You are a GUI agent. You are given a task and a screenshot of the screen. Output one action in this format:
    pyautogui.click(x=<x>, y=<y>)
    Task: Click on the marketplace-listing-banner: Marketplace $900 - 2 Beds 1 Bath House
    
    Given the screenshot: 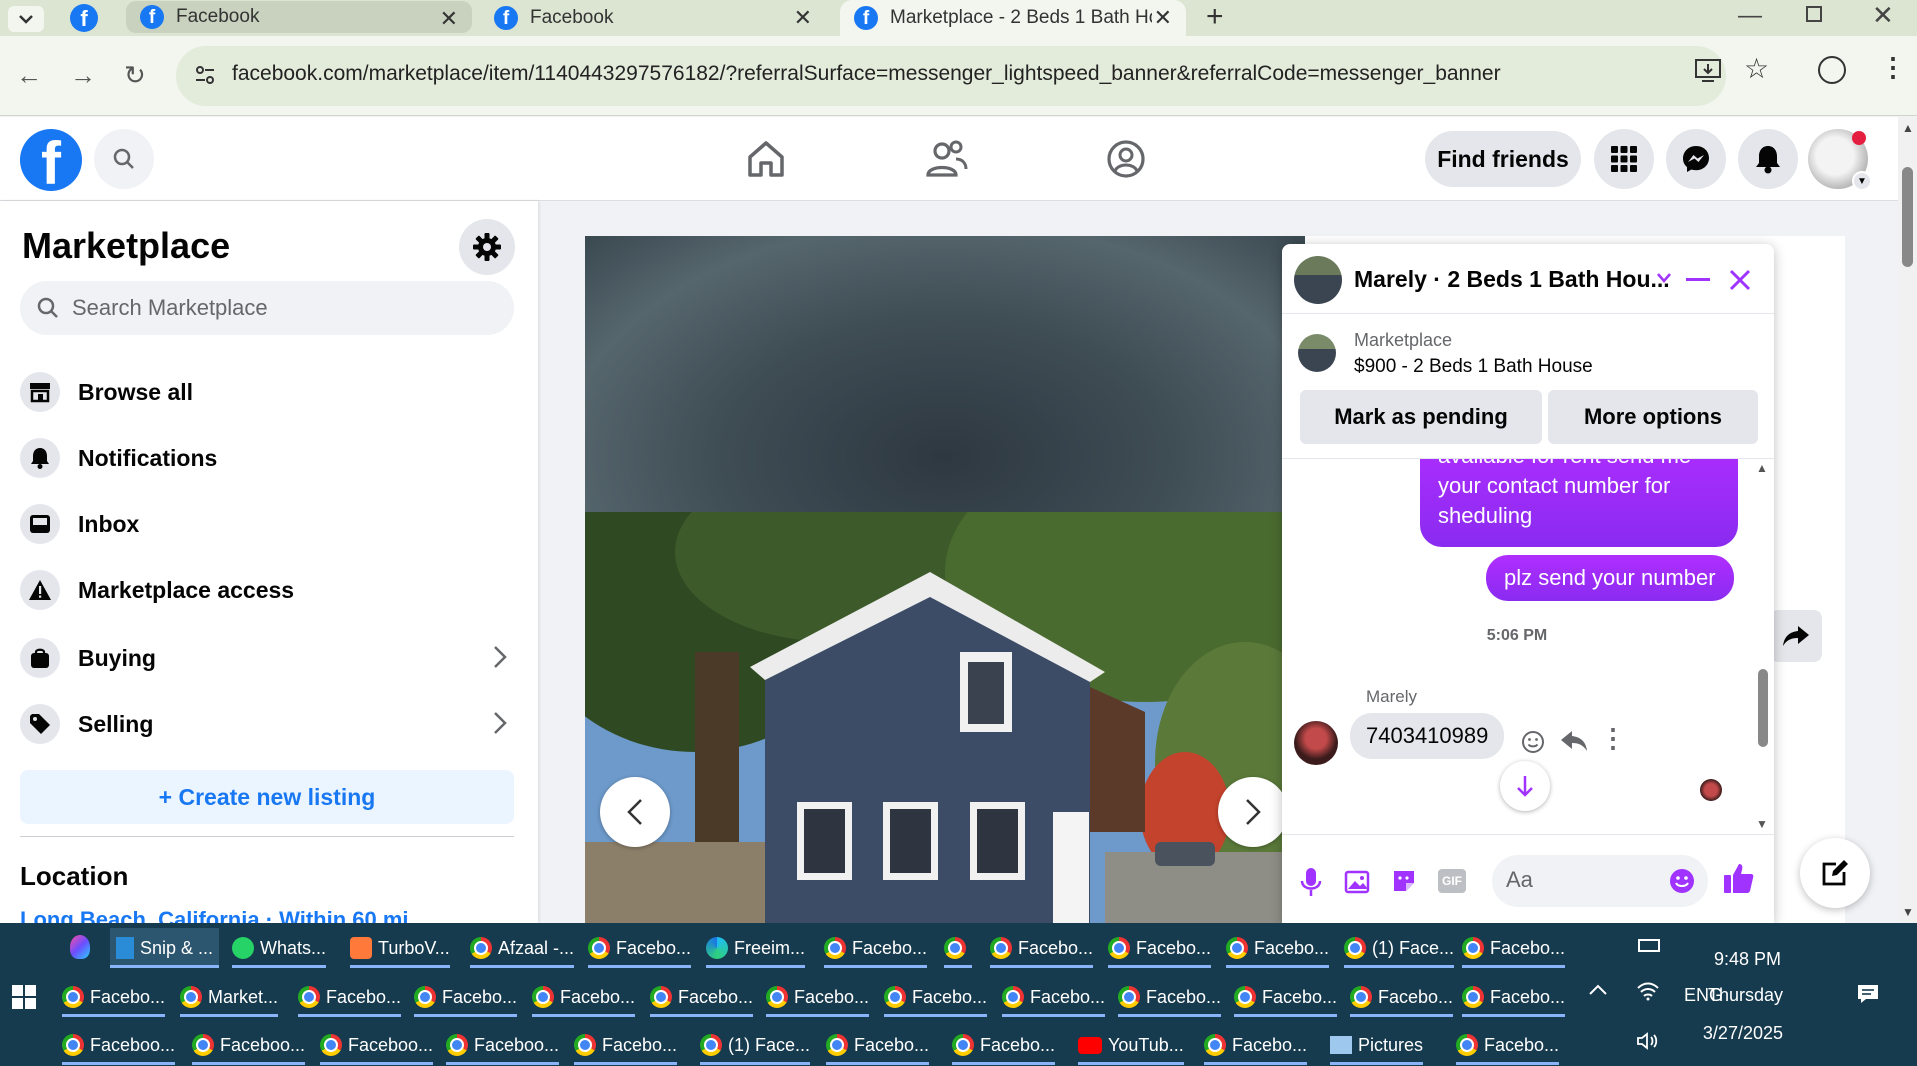 What is the action you would take?
    pyautogui.click(x=1528, y=349)
    